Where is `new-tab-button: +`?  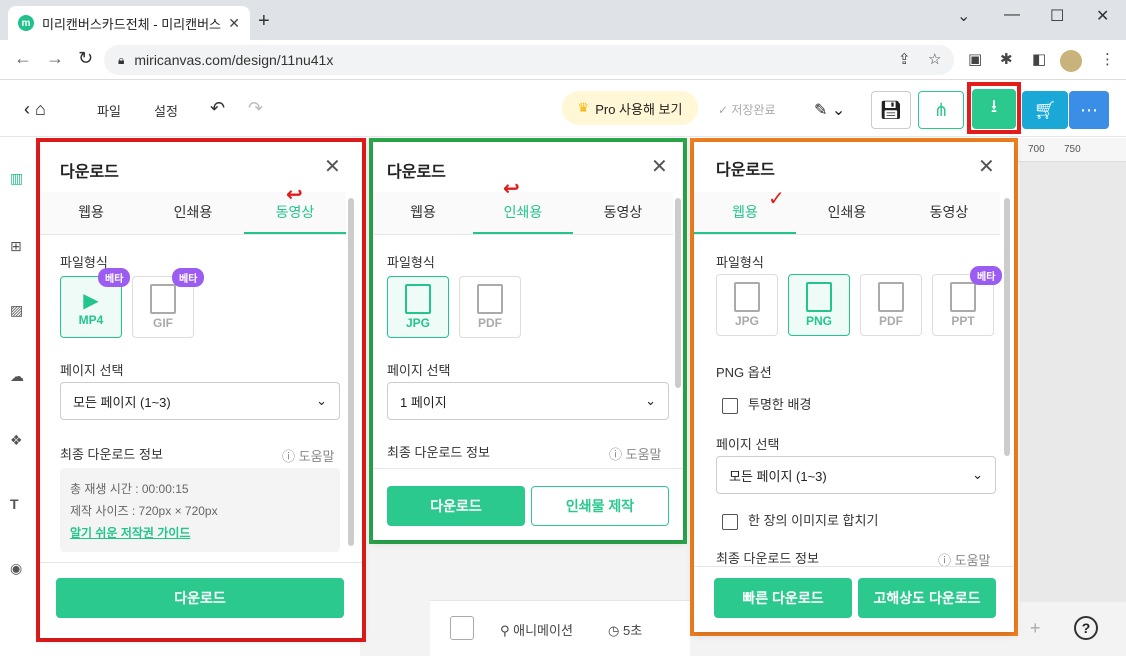
new-tab-button: + is located at coordinates (264, 21).